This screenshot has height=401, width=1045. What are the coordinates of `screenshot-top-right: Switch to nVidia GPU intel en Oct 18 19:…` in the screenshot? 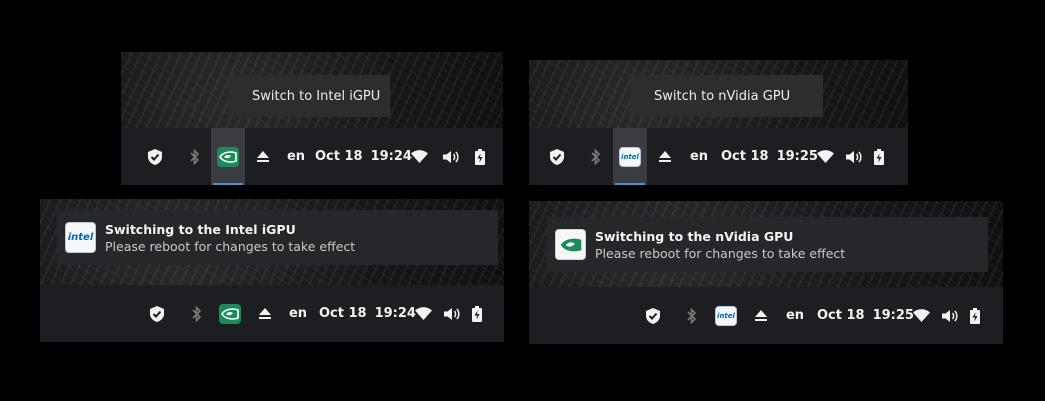 It's located at (718, 122).